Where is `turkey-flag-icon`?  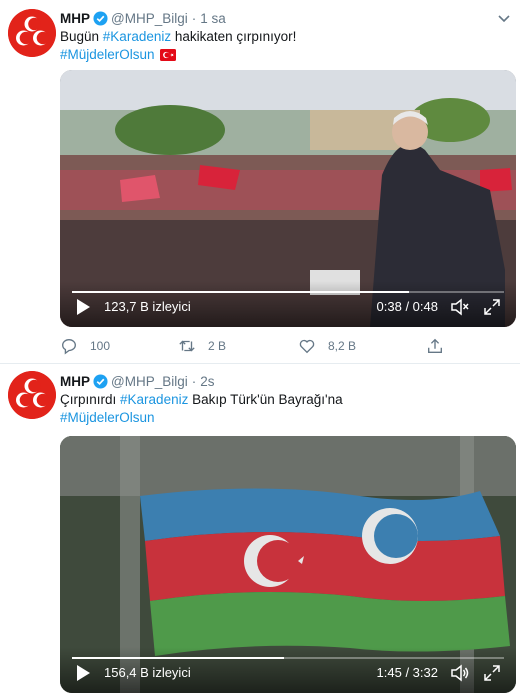
turkey-flag-icon is located at coordinates (167, 57).